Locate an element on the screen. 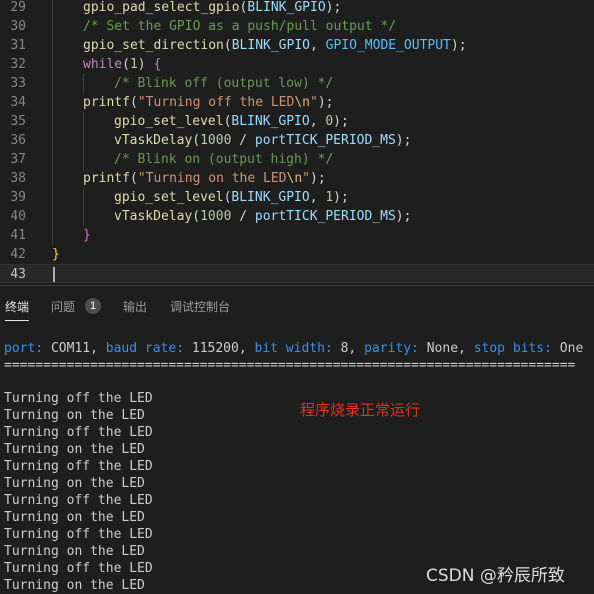 The width and height of the screenshot is (594, 594). code-text: /* Blink off (output low) */ is located at coordinates (224, 83).